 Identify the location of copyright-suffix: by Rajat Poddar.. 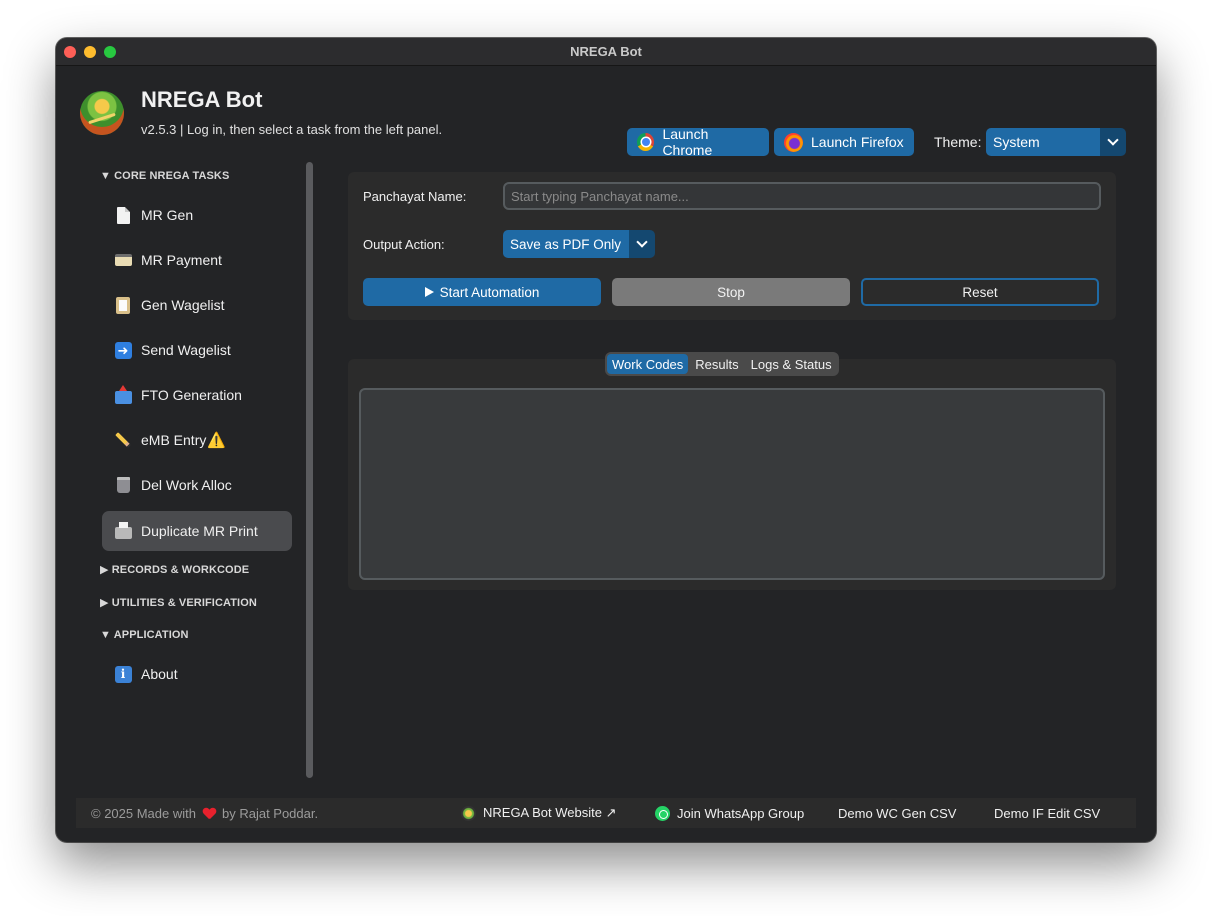
(270, 813).